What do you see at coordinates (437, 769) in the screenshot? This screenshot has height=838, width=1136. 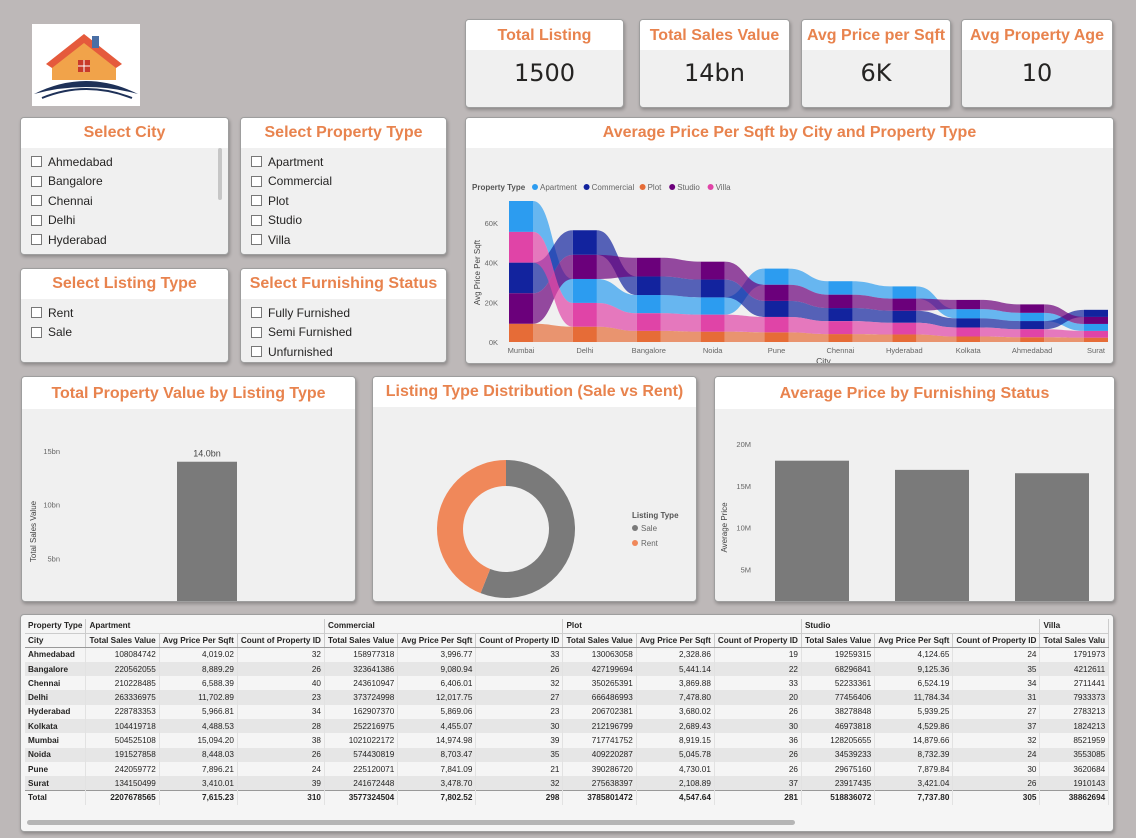 I see `table-cell: 7,841.09` at bounding box center [437, 769].